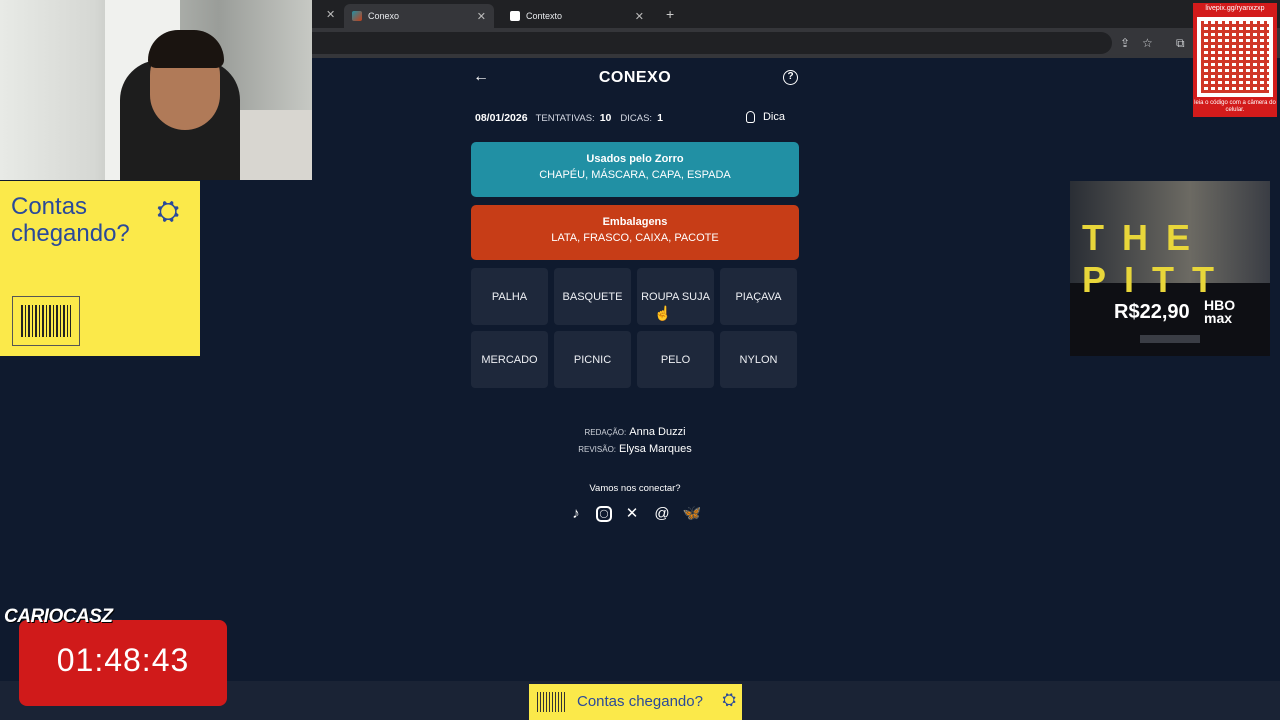  Describe the element at coordinates (605, 432) in the screenshot. I see `editor-label: REDAÇÃO:` at that location.